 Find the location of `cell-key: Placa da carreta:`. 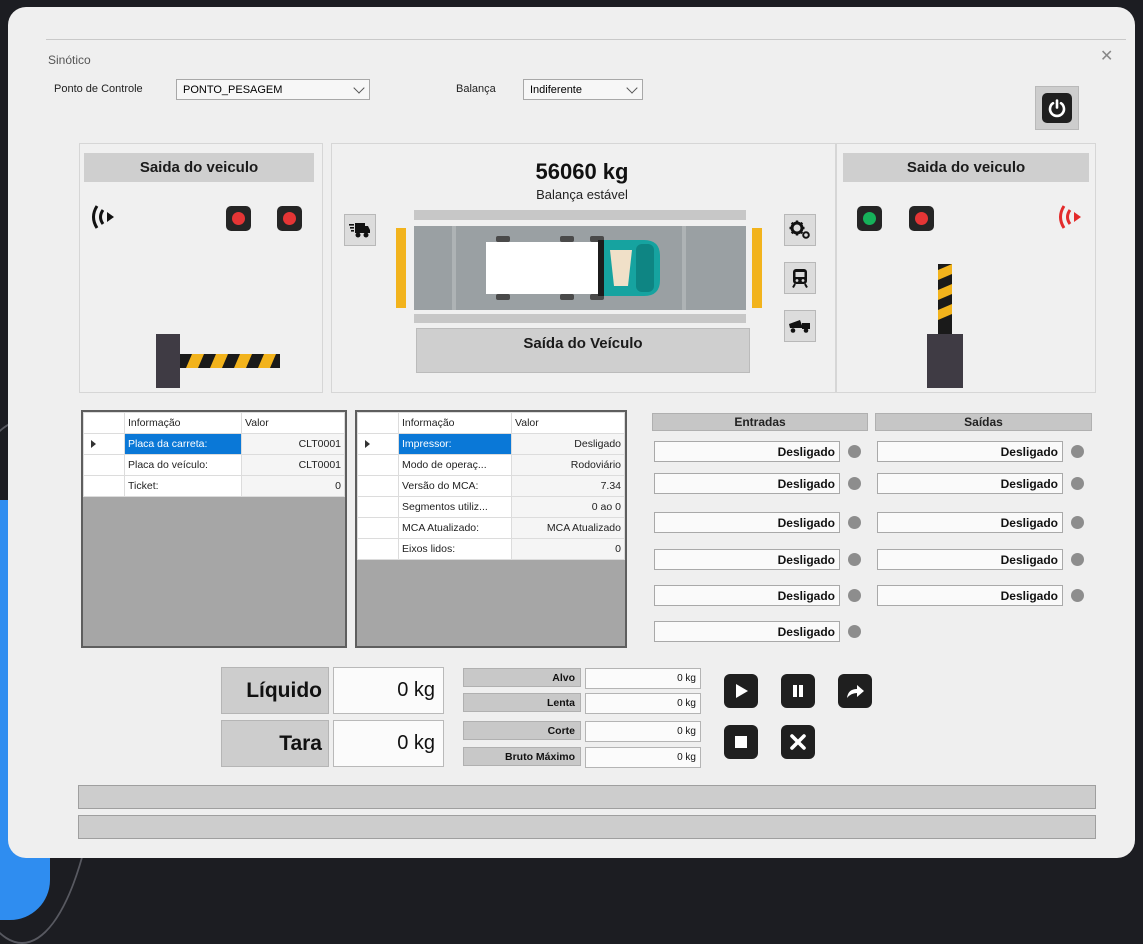

cell-key: Placa da carreta: is located at coordinates (183, 444).